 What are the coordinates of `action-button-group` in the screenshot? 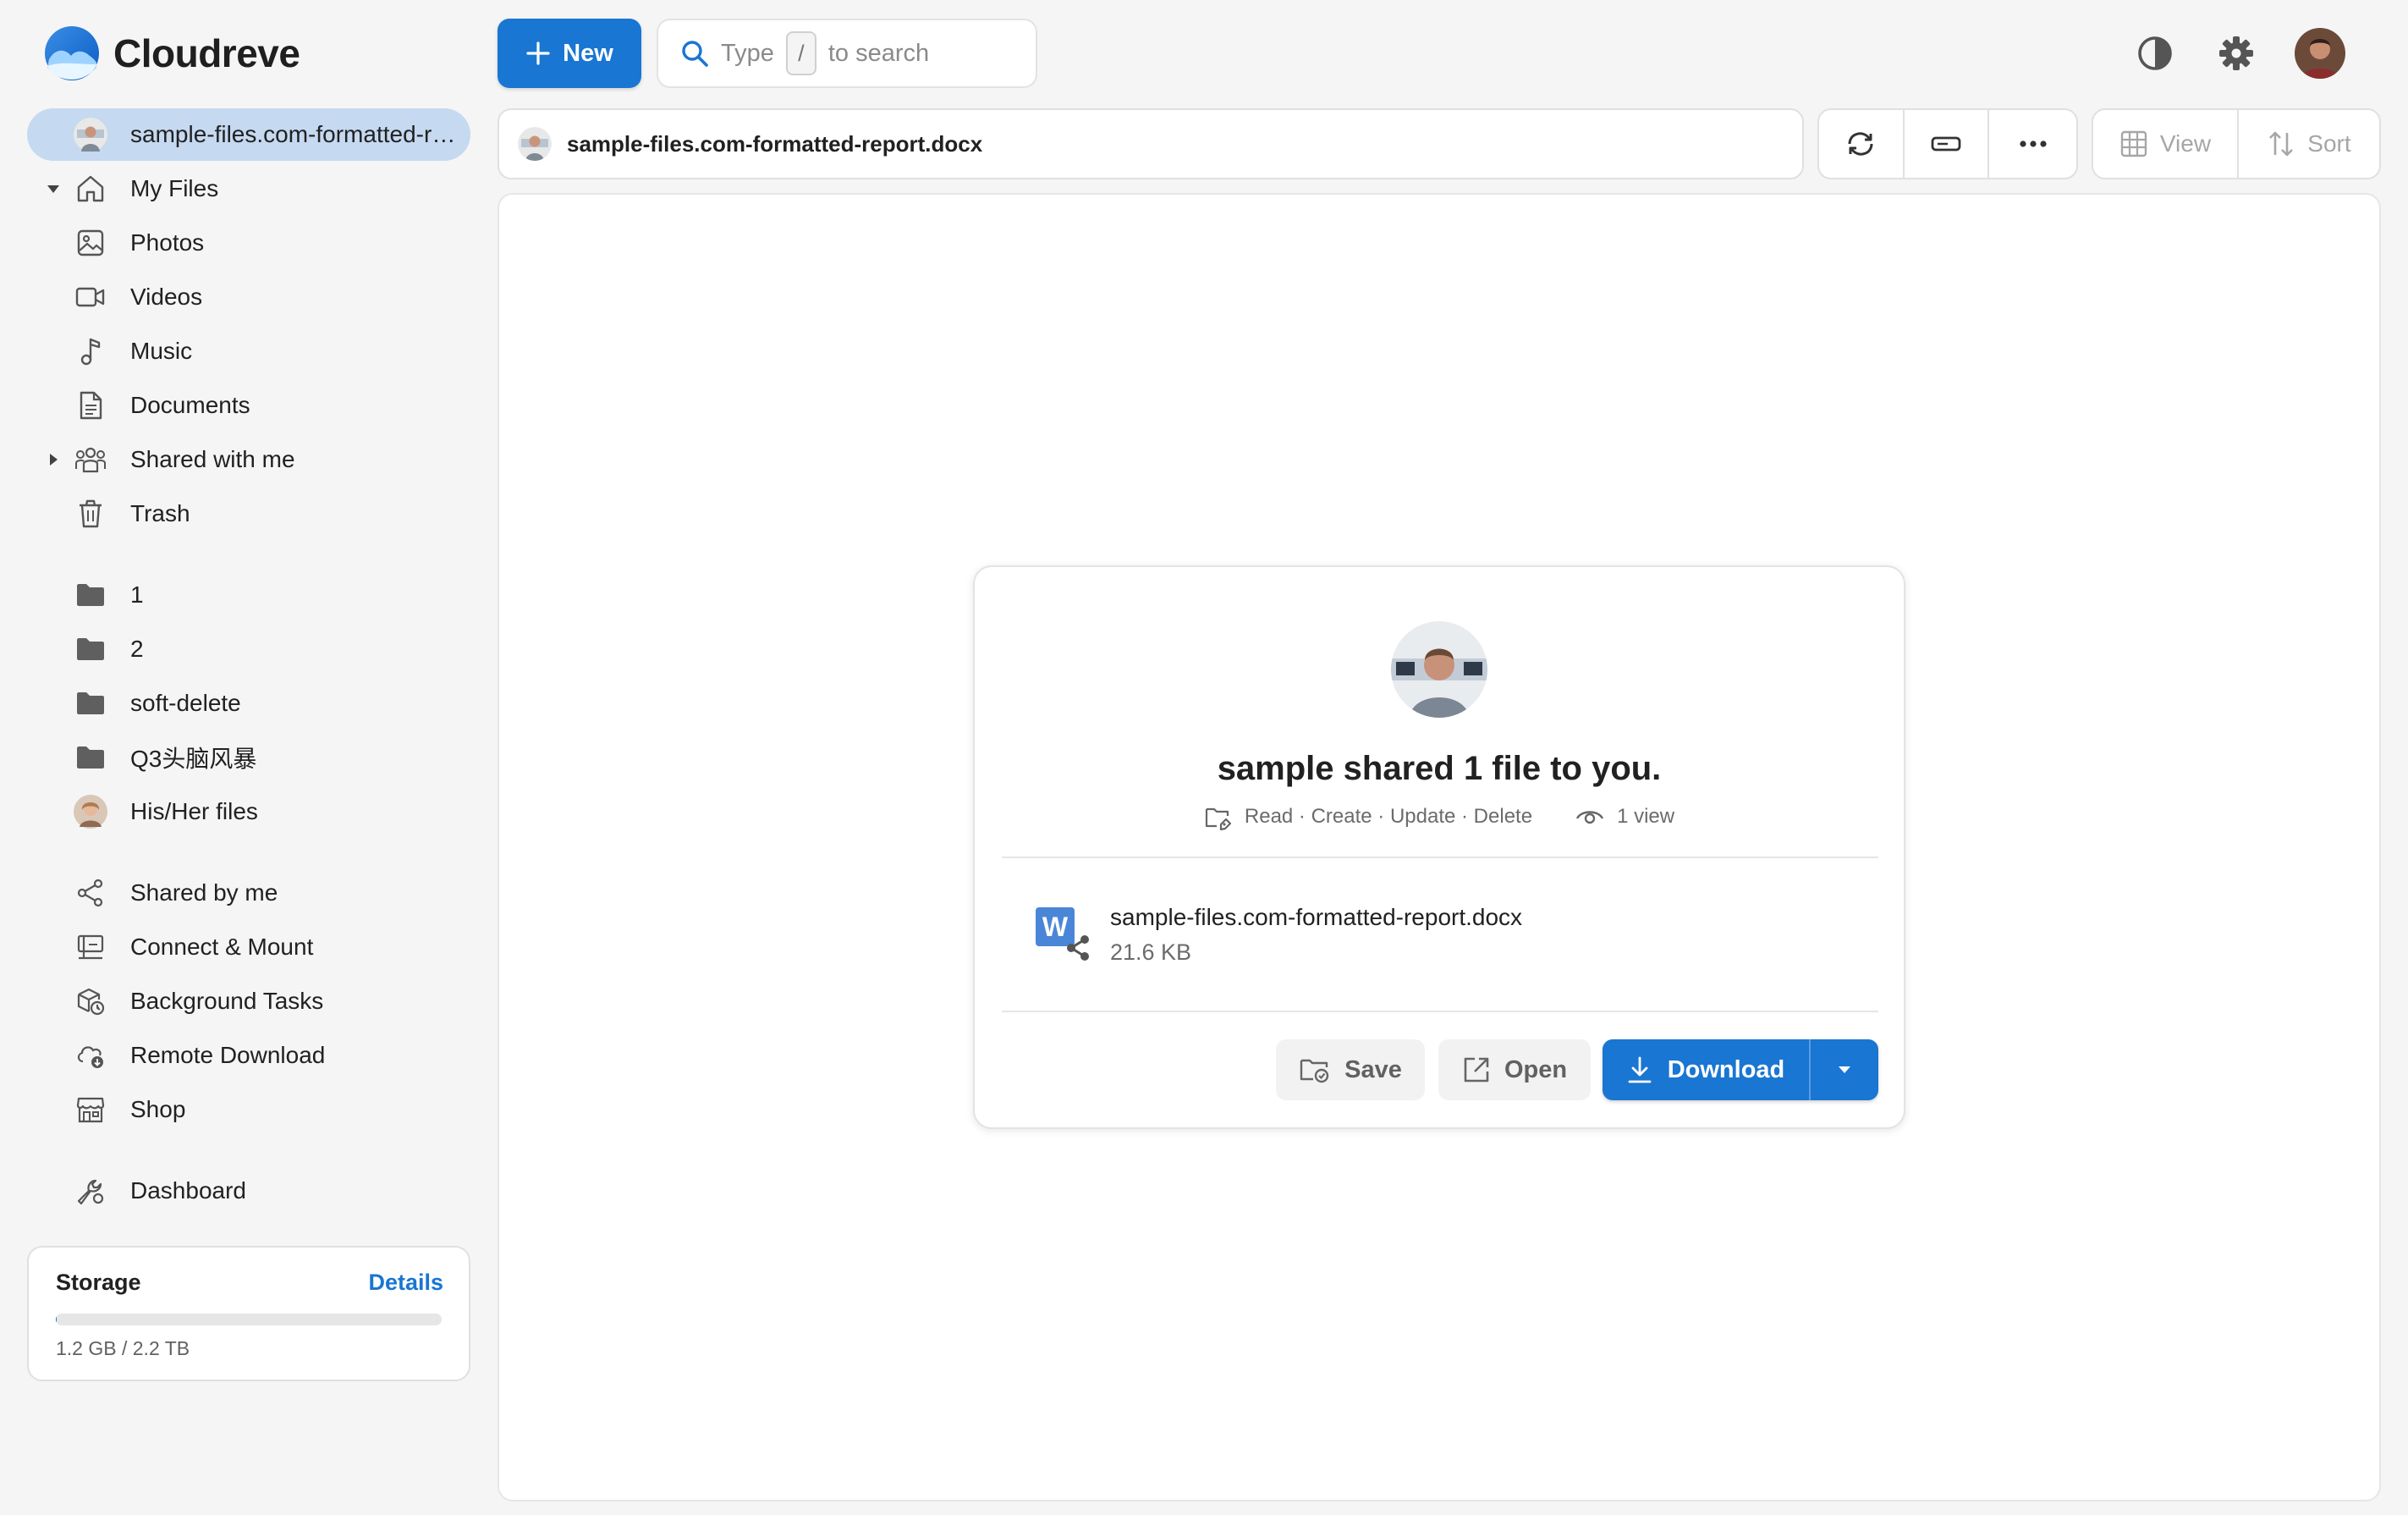 It's located at (1947, 143).